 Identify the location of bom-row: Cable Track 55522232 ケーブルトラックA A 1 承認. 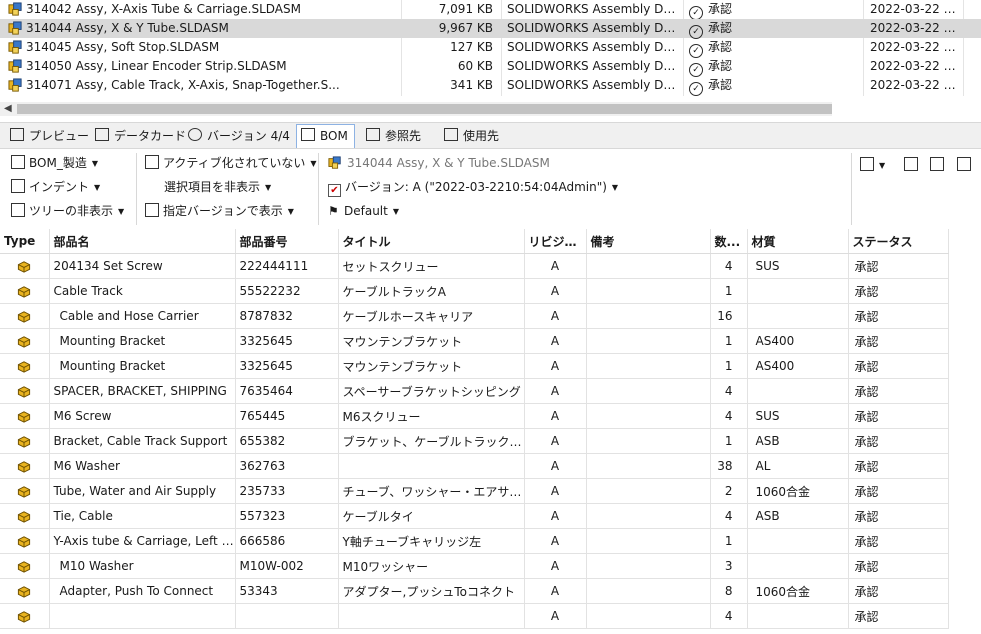
(474, 291).